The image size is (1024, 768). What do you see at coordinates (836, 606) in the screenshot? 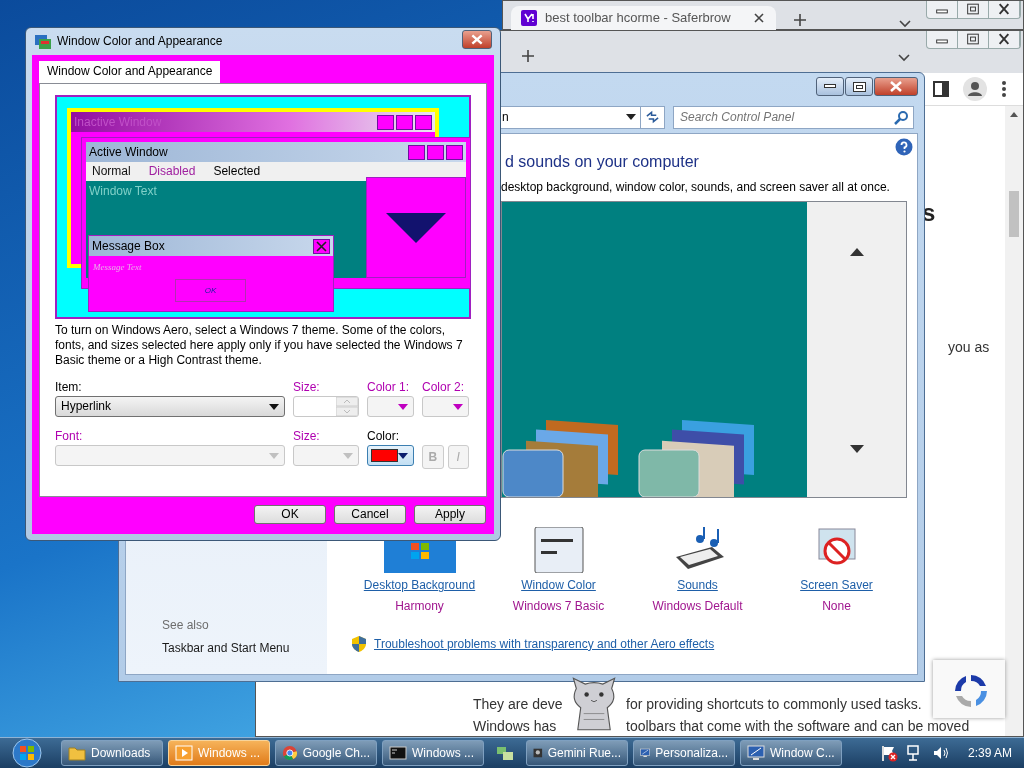
I see `setting-value: None` at bounding box center [836, 606].